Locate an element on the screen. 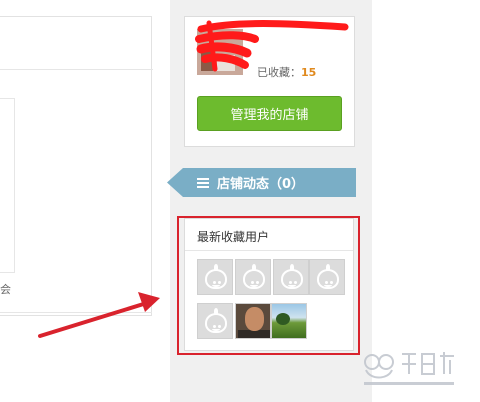 The height and width of the screenshot is (402, 480). favorites-label: 已收藏： is located at coordinates (279, 72).